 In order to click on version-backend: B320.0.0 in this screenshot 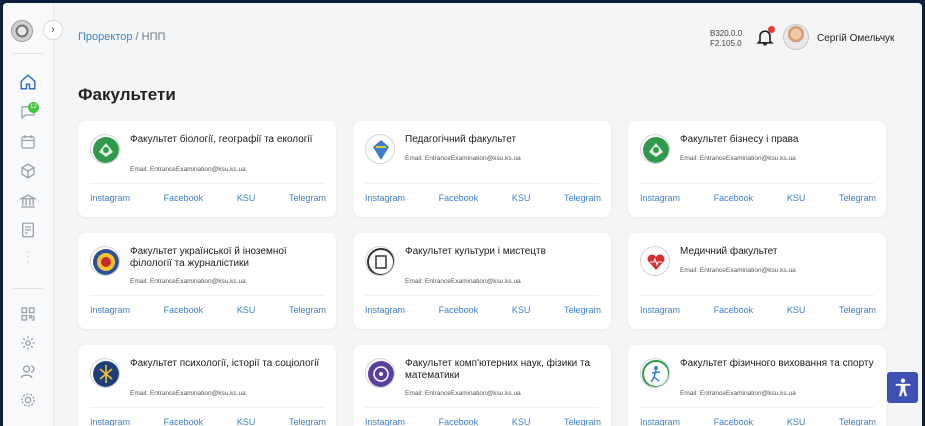, I will do `click(726, 33)`.